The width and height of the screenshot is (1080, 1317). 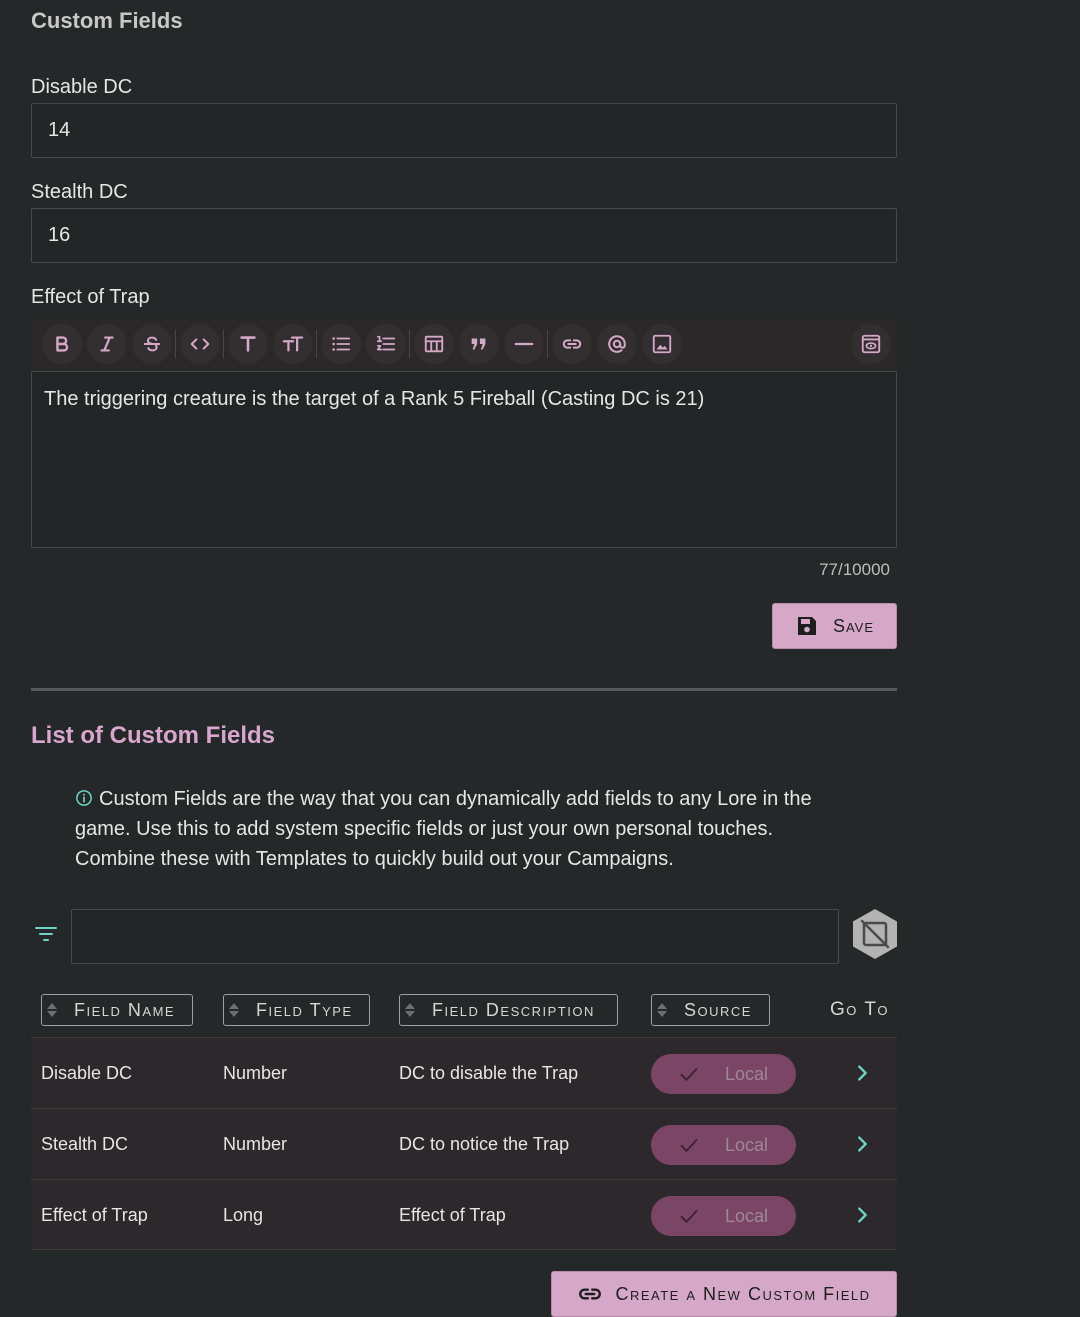 What do you see at coordinates (84, 798) in the screenshot?
I see `info-icon` at bounding box center [84, 798].